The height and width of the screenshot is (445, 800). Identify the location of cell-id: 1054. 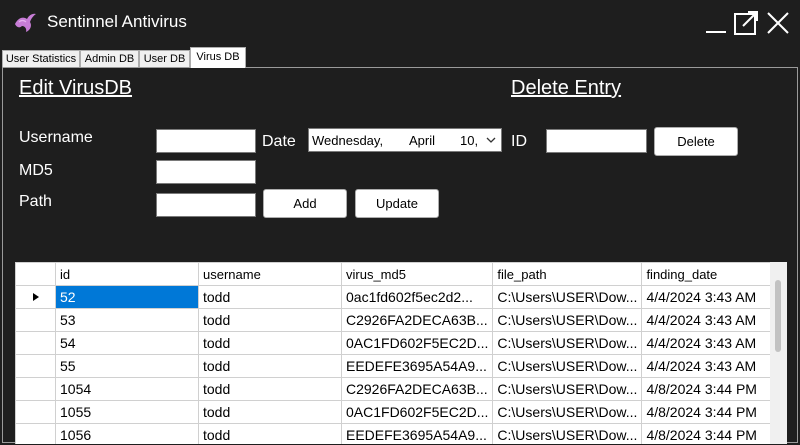
(127, 389).